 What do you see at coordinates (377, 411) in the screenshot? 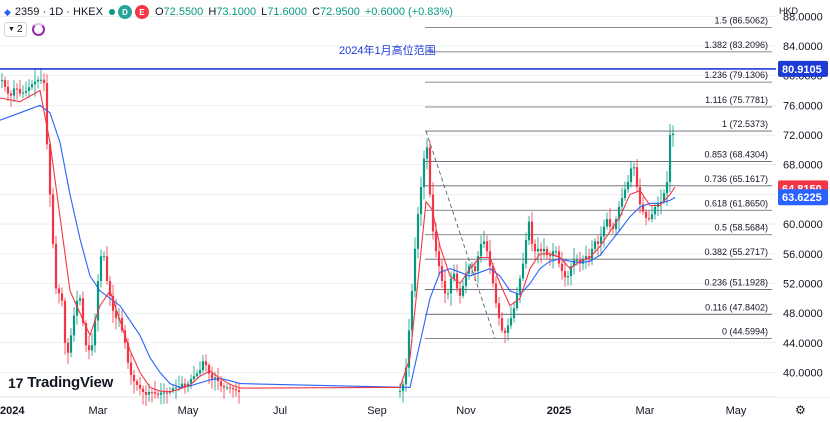
I see `time-tick-label: Sep` at bounding box center [377, 411].